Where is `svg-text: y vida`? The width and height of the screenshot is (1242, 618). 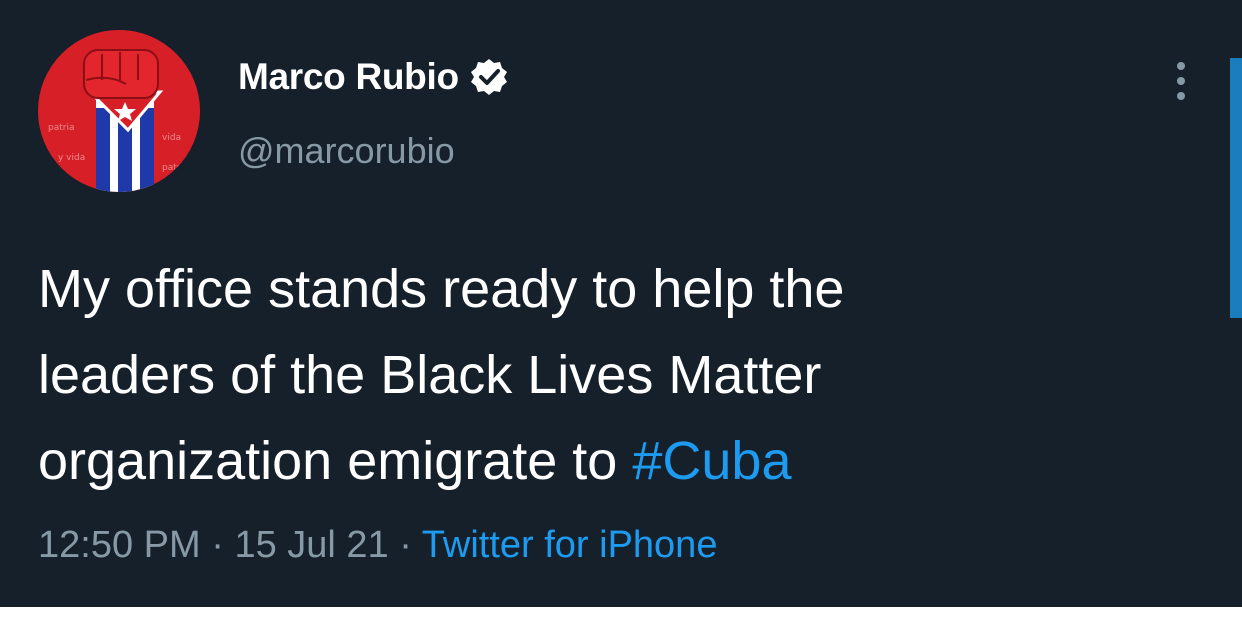
svg-text: y vida is located at coordinates (71, 158).